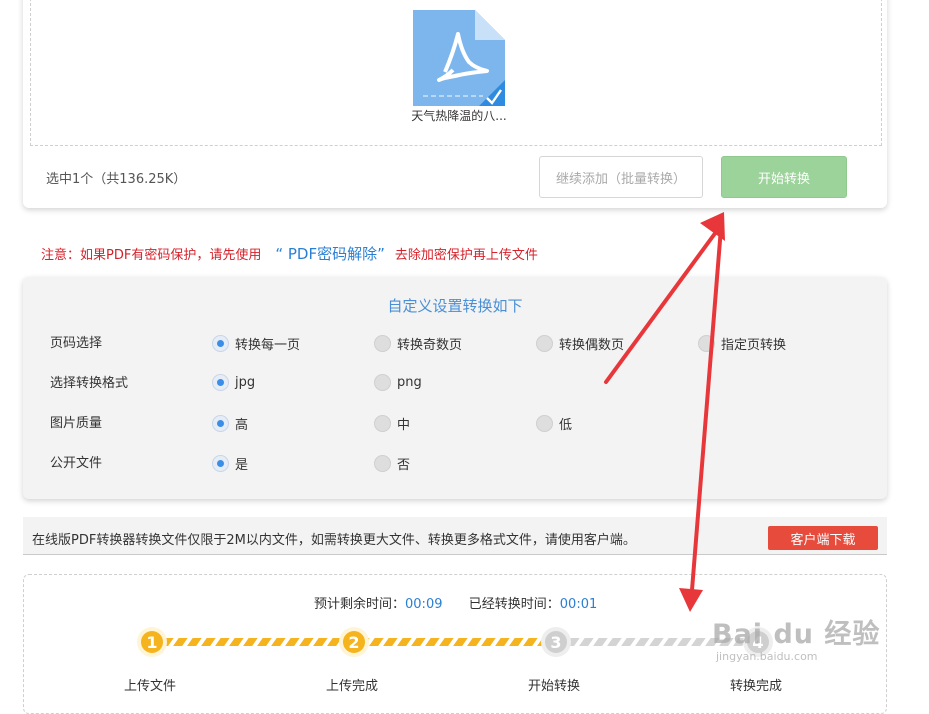  I want to click on option-label: 是, so click(242, 465).